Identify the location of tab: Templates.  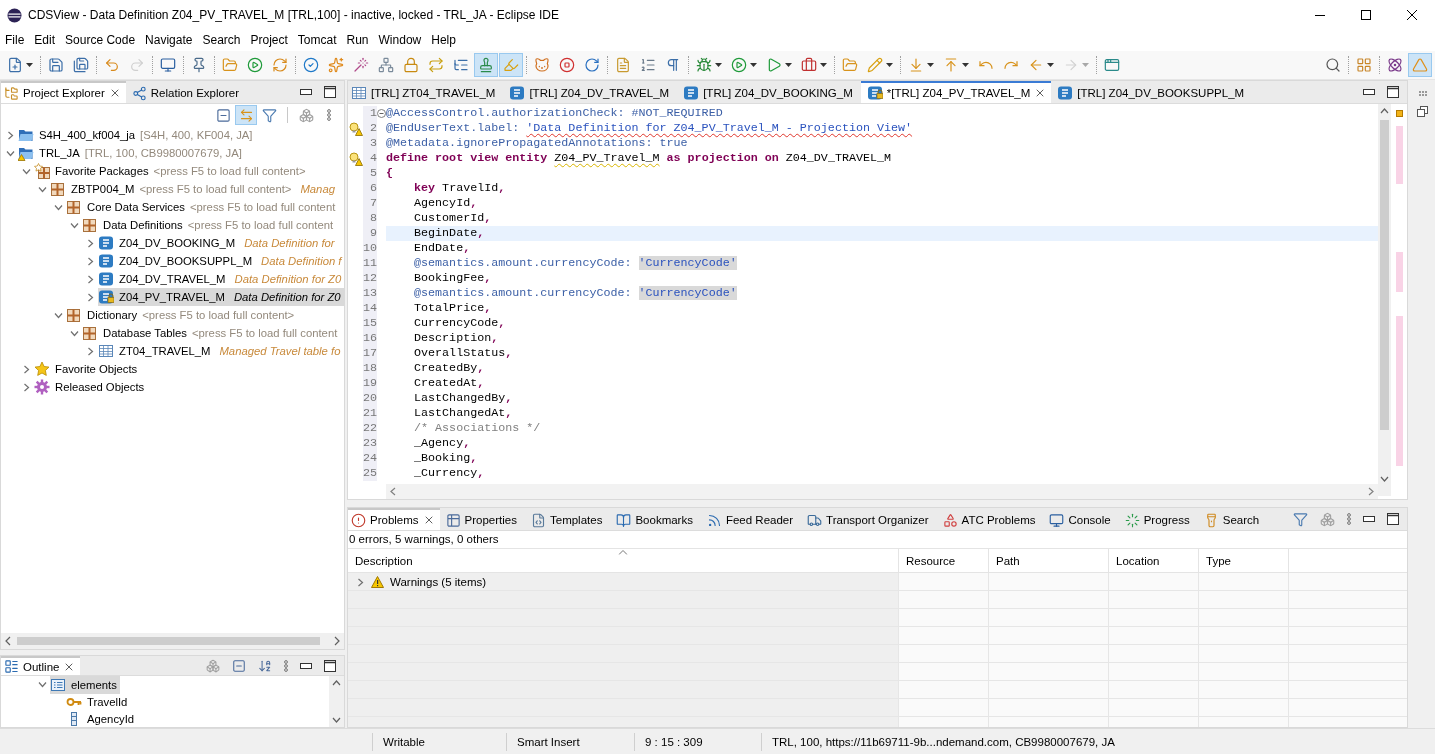
(568, 519).